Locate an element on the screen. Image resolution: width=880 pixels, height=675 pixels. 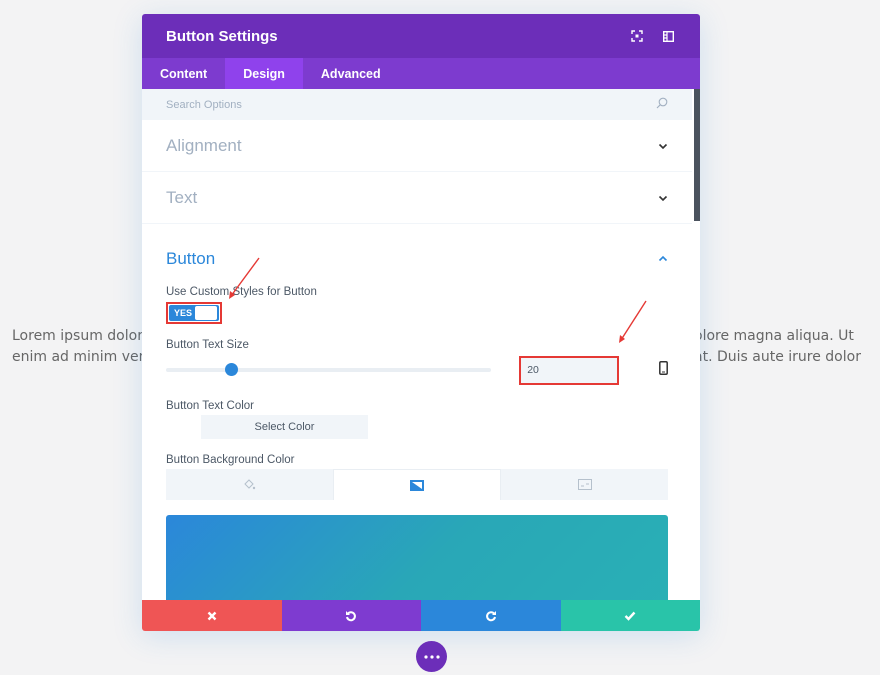
text-color-field: Button Text Color Select Color is located at coordinates (417, 419).